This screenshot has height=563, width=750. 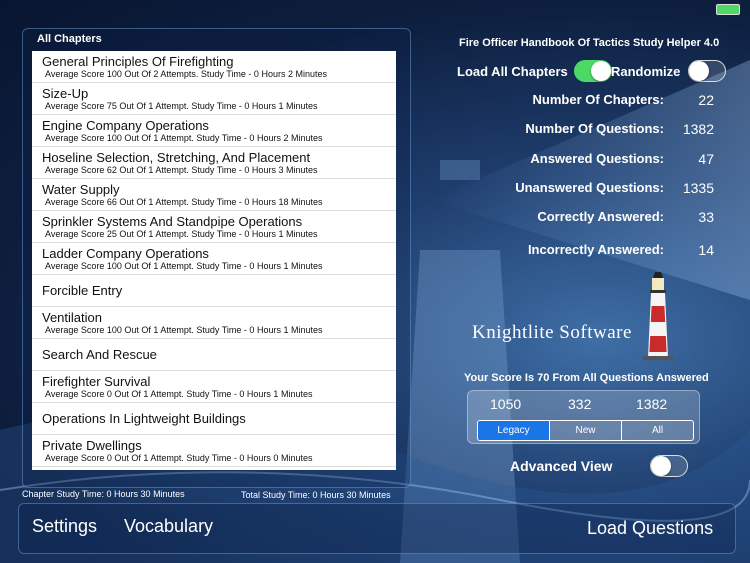 What do you see at coordinates (316, 495) in the screenshot?
I see `total-study-time: Total Study Time: 0 Hours 30 Minutes` at bounding box center [316, 495].